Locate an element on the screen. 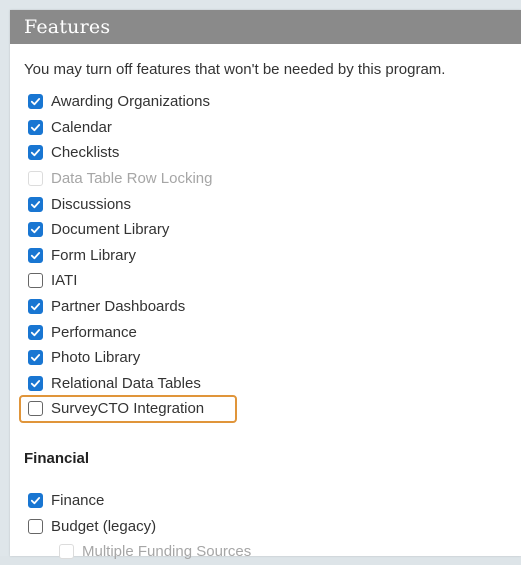 This screenshot has width=521, height=565. checkbox-item-data-table-row-locking: Data Table Row Locking is located at coordinates (120, 179).